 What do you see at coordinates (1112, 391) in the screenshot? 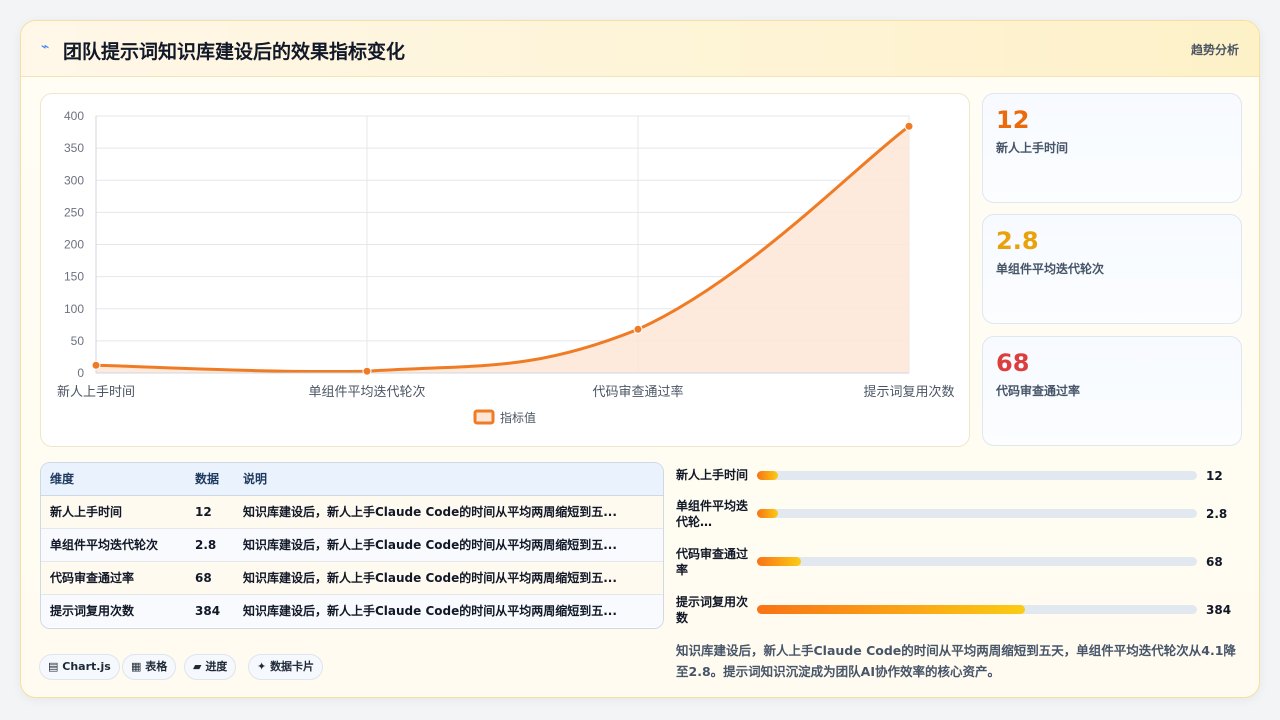
I see `kpi-card-review-pass-rate: 68 代码审查通过率` at bounding box center [1112, 391].